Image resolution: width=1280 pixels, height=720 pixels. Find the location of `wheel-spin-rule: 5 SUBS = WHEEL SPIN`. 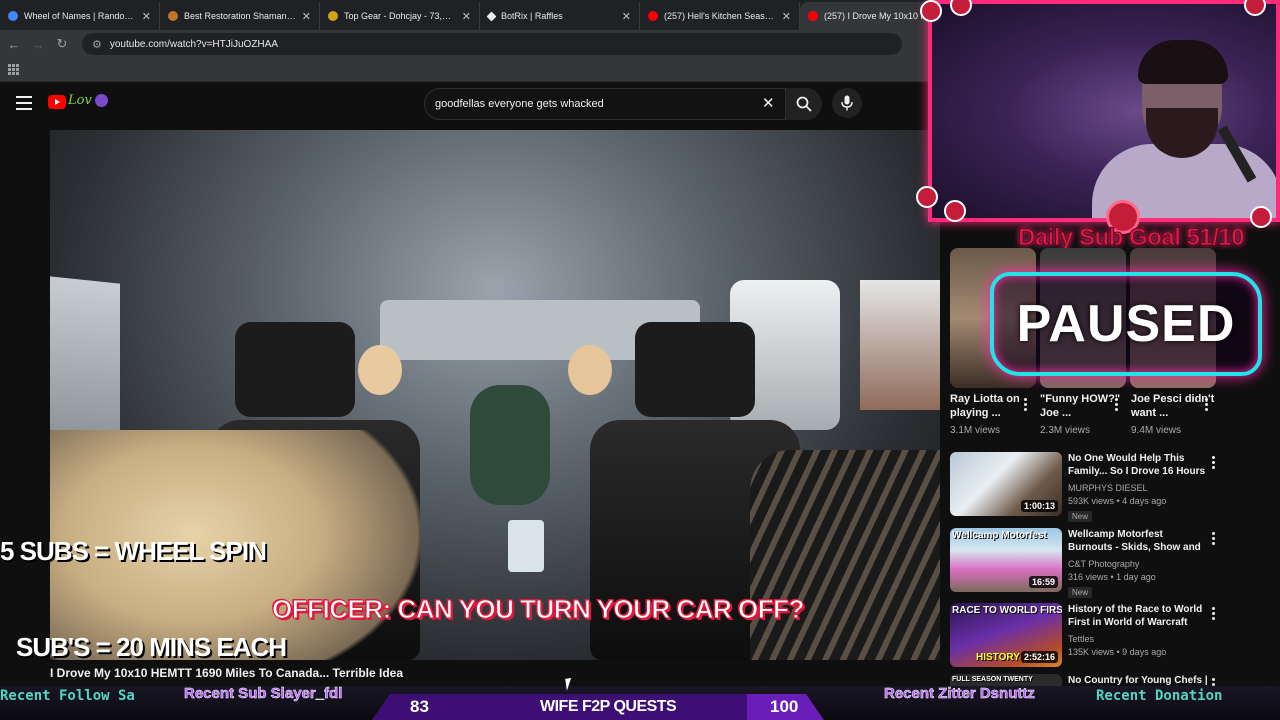

wheel-spin-rule: 5 SUBS = WHEEL SPIN is located at coordinates (133, 551).